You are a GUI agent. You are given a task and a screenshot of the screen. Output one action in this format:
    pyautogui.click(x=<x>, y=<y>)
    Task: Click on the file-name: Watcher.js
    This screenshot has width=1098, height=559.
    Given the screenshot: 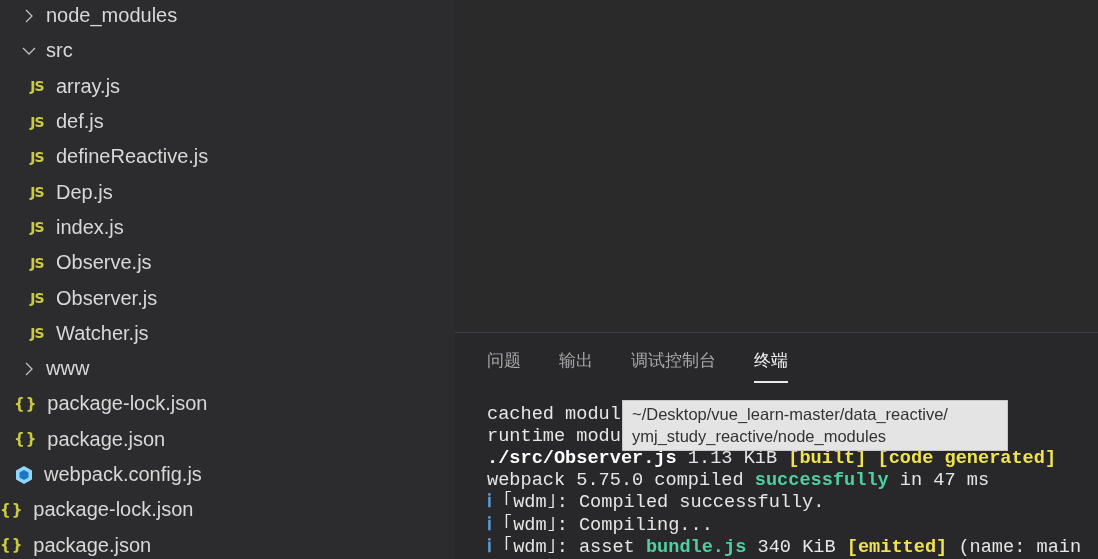 What is the action you would take?
    pyautogui.click(x=102, y=333)
    